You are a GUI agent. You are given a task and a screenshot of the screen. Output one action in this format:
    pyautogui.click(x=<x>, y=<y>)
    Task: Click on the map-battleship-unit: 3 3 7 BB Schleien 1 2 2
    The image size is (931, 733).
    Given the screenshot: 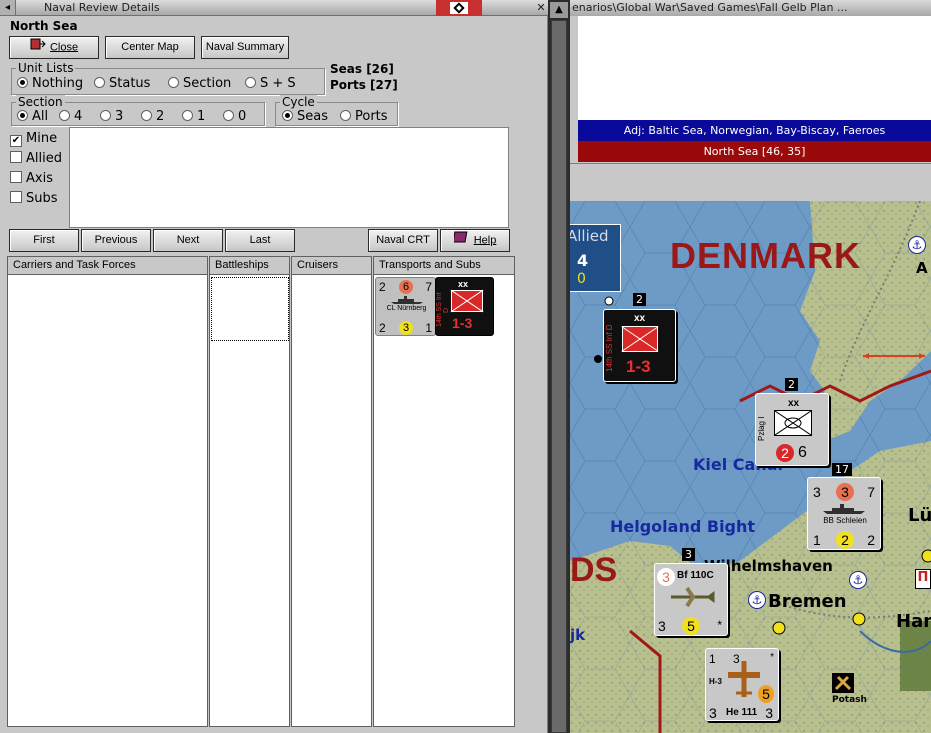 What is the action you would take?
    pyautogui.click(x=844, y=513)
    